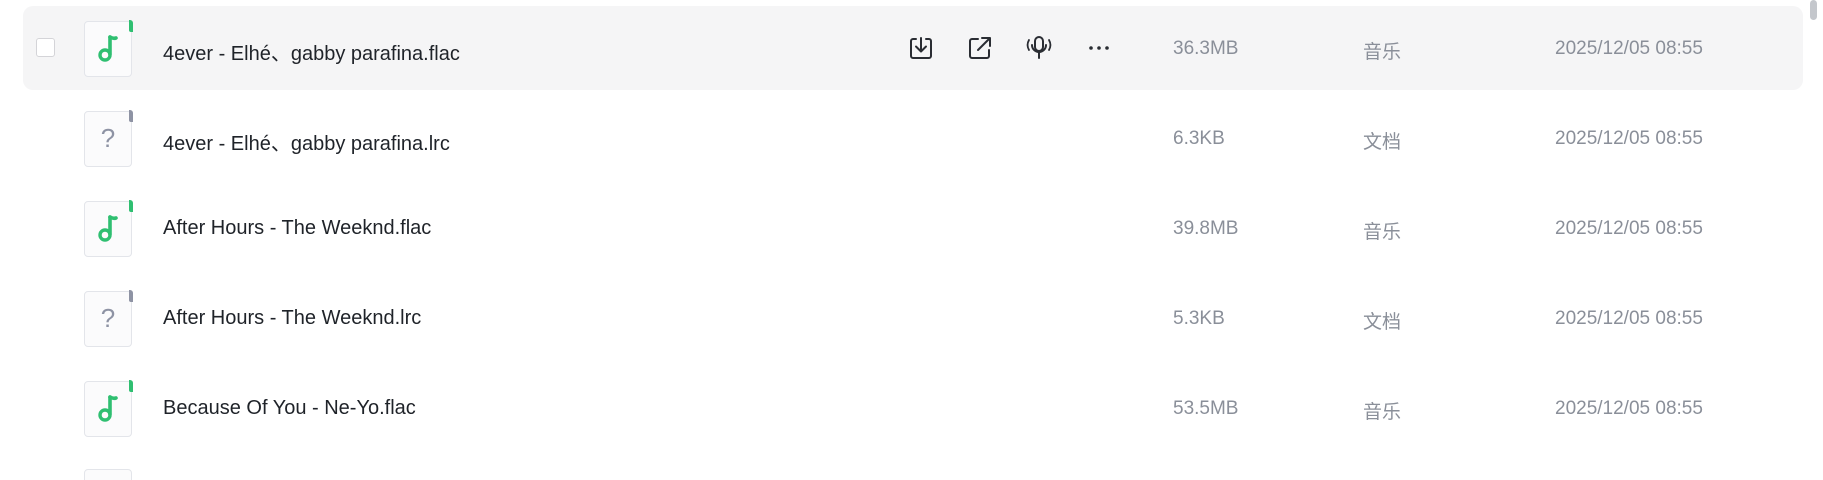 Image resolution: width=1823 pixels, height=480 pixels. Describe the element at coordinates (108, 474) in the screenshot. I see `file-icon-partial` at that location.